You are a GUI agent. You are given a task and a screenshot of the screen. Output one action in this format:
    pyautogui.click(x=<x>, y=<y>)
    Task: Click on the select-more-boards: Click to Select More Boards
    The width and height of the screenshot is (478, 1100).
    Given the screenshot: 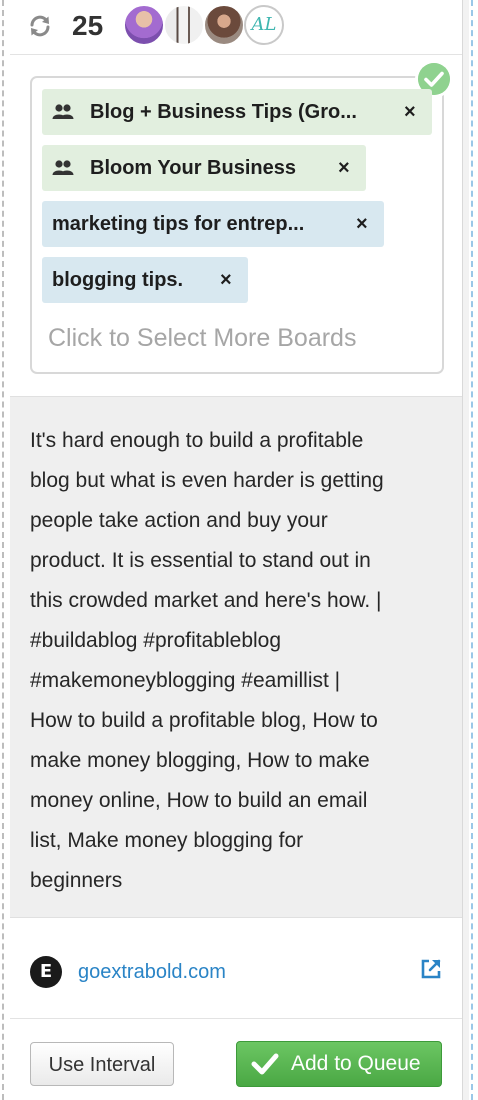 What is the action you would take?
    pyautogui.click(x=202, y=338)
    